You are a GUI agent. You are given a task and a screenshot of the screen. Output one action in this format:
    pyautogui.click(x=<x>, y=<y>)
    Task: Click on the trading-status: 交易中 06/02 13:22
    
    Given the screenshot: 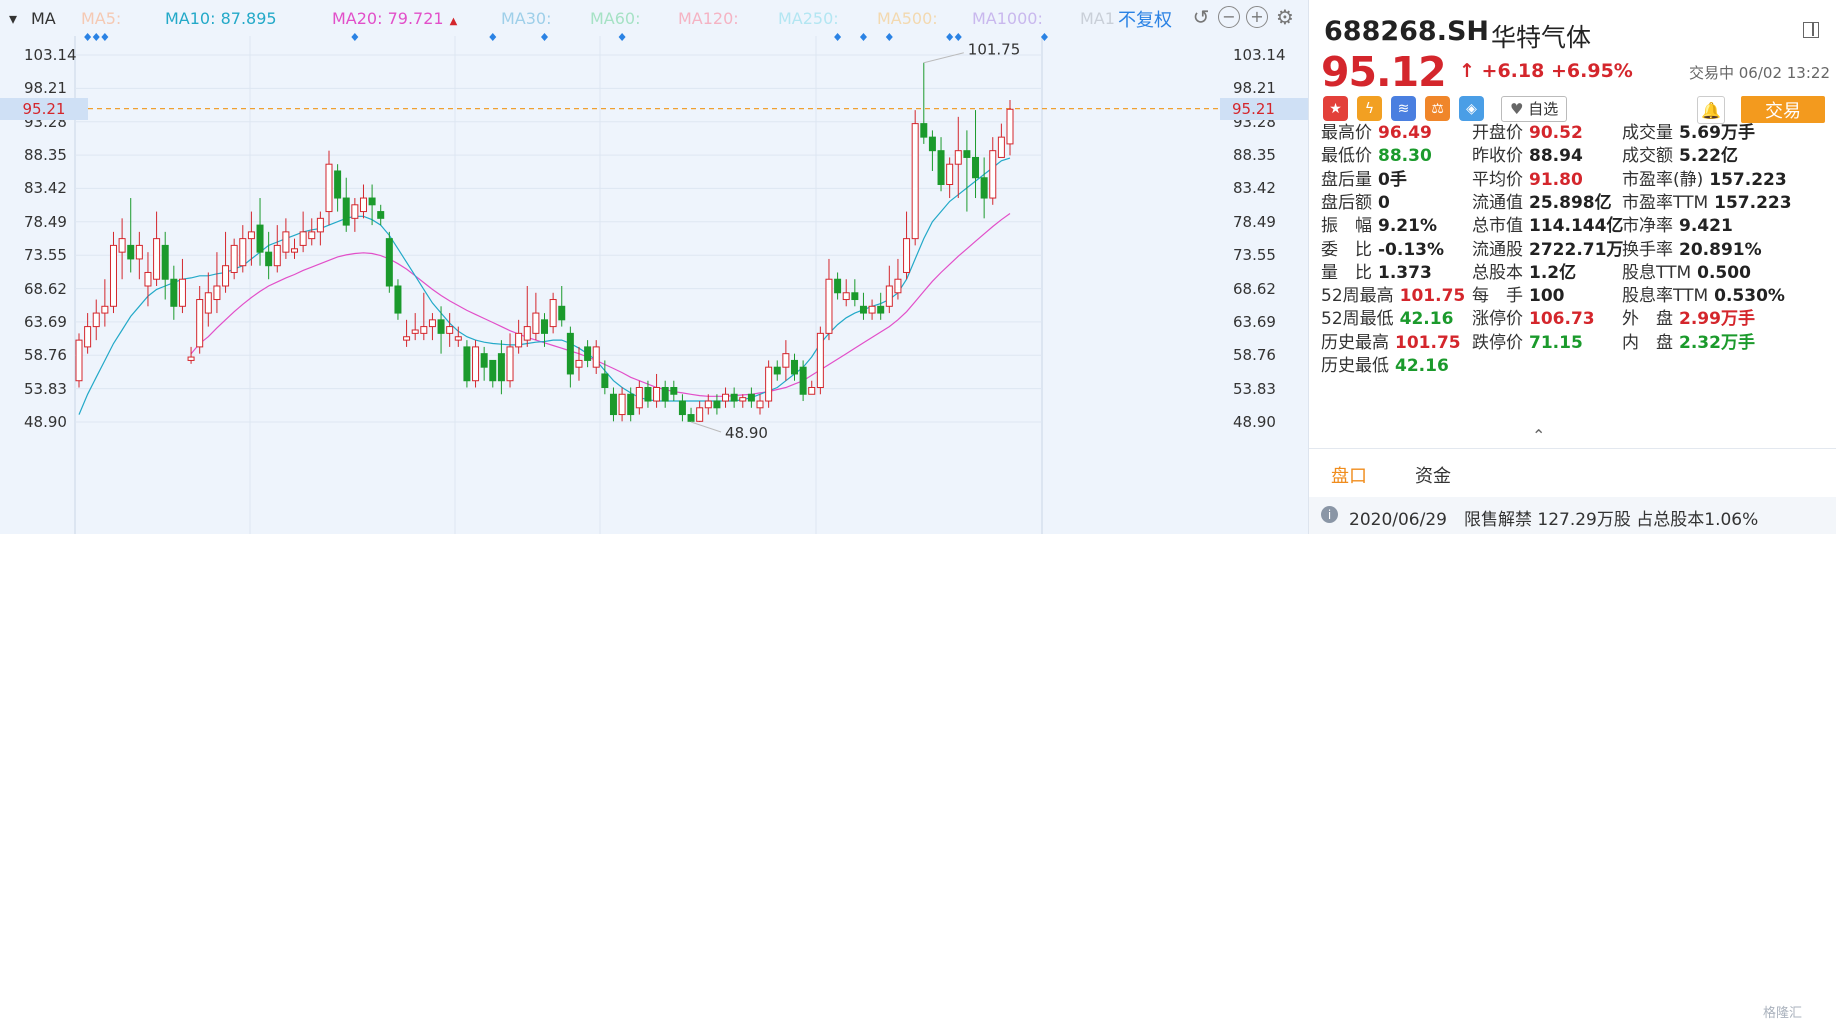 What is the action you would take?
    pyautogui.click(x=1759, y=73)
    